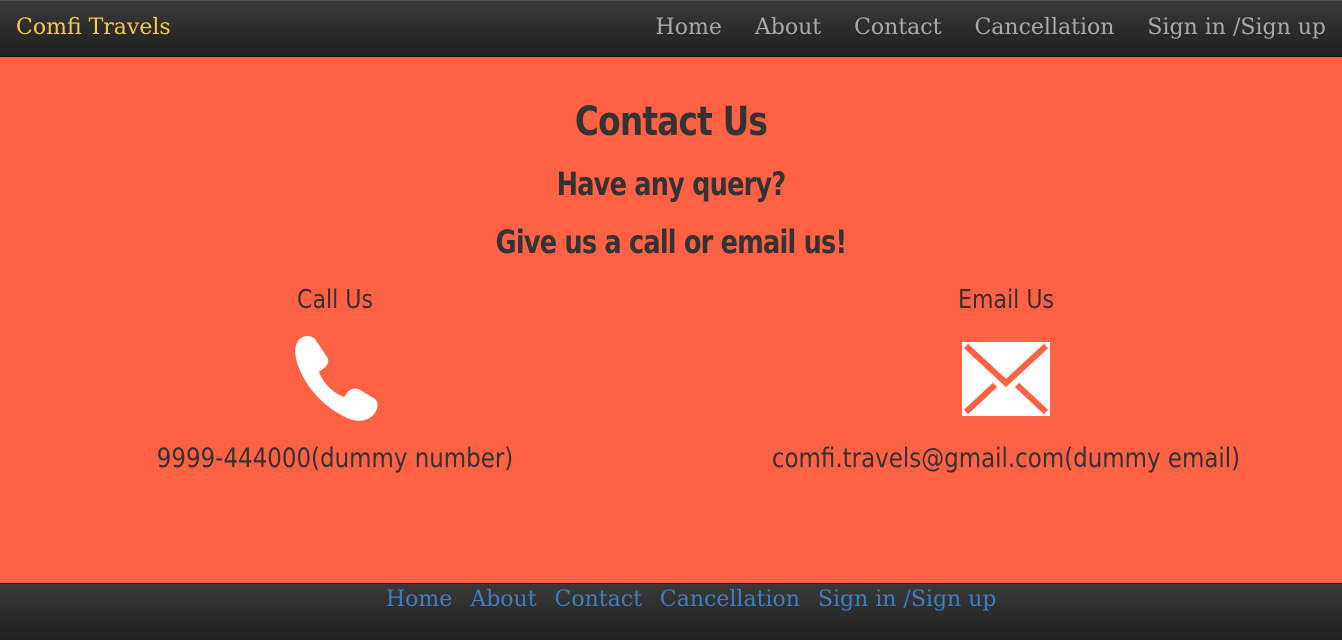 The height and width of the screenshot is (640, 1342). What do you see at coordinates (335, 458) in the screenshot?
I see `phone-number: 9999-444000(dummy number)` at bounding box center [335, 458].